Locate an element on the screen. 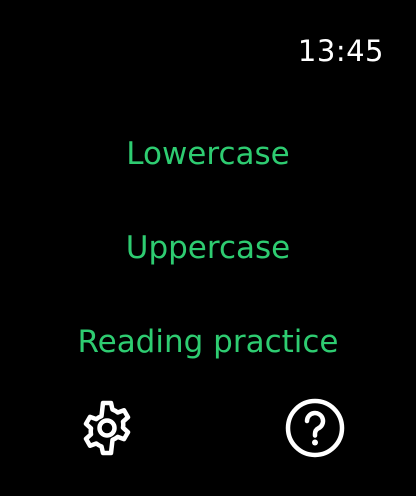 This screenshot has width=416, height=496. settings-button is located at coordinates (107, 428).